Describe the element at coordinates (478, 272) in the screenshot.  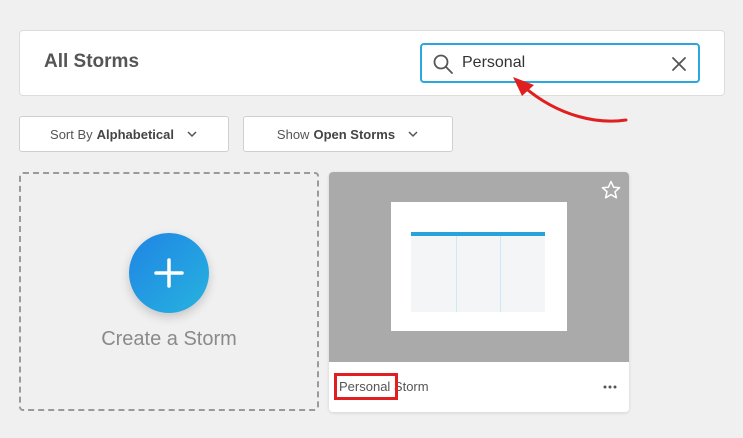
I see `thumbnail-board` at that location.